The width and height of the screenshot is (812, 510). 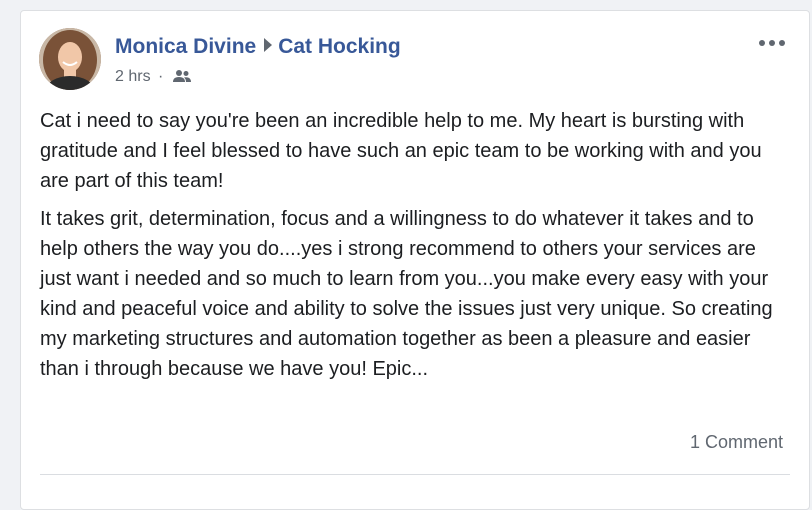 What do you see at coordinates (415, 474) in the screenshot?
I see `divider` at bounding box center [415, 474].